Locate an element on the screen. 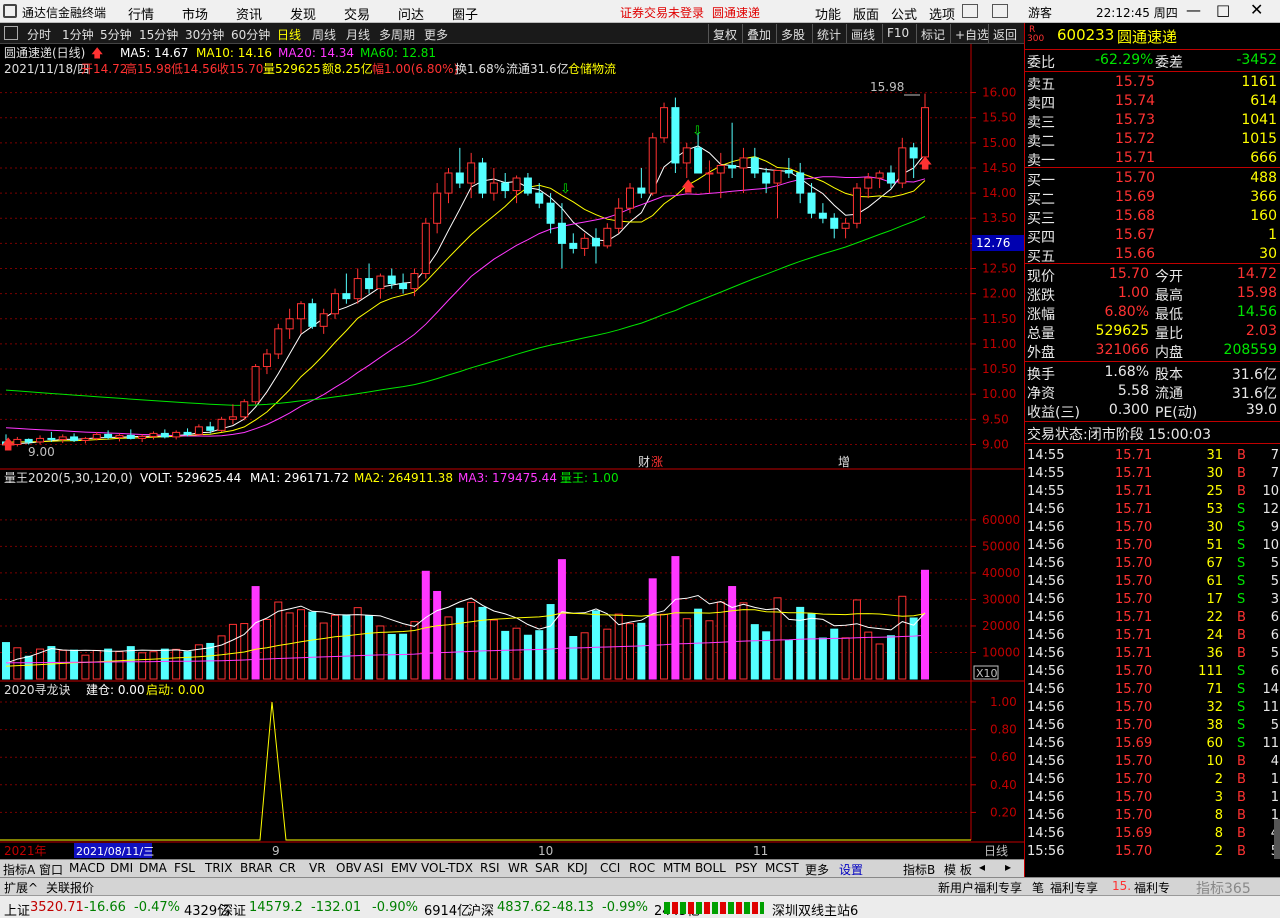 Image resolution: width=1280 pixels, height=918 pixels. order-level: 卖五 15.75 1161 is located at coordinates (1152, 83).